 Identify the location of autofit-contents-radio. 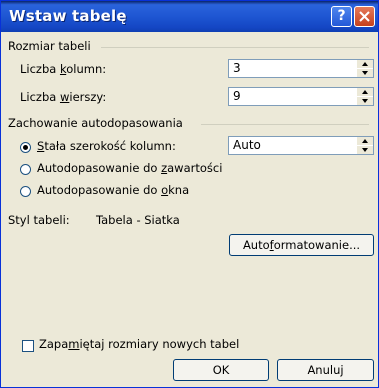
(25, 169).